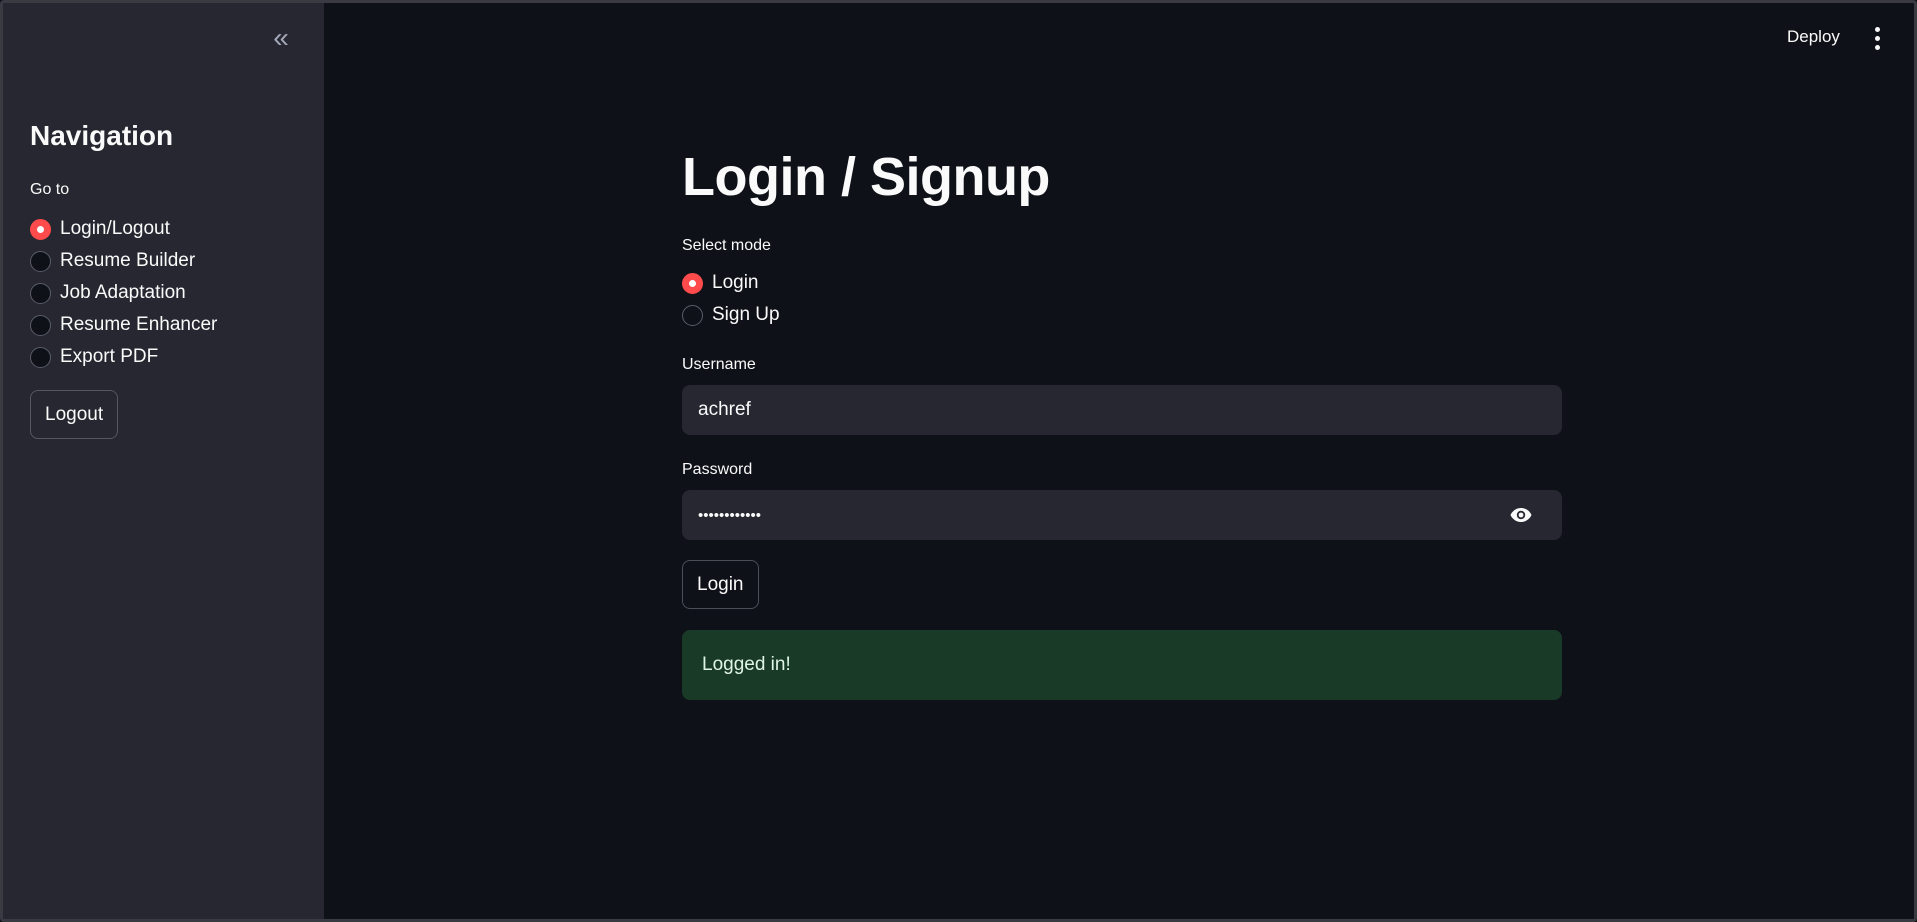 This screenshot has width=1917, height=922. I want to click on username-value: achref, so click(724, 409).